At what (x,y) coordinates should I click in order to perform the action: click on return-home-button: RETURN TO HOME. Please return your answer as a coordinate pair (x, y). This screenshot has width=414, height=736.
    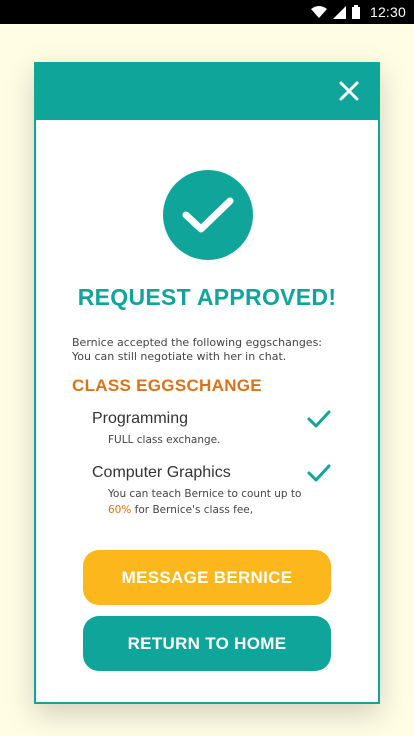
    Looking at the image, I should click on (207, 643).